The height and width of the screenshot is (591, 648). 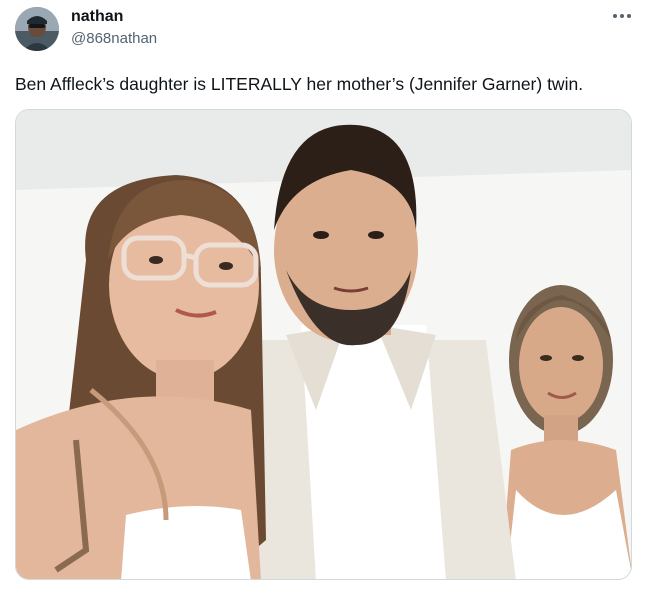 I want to click on avatar-photo, so click(x=37, y=29).